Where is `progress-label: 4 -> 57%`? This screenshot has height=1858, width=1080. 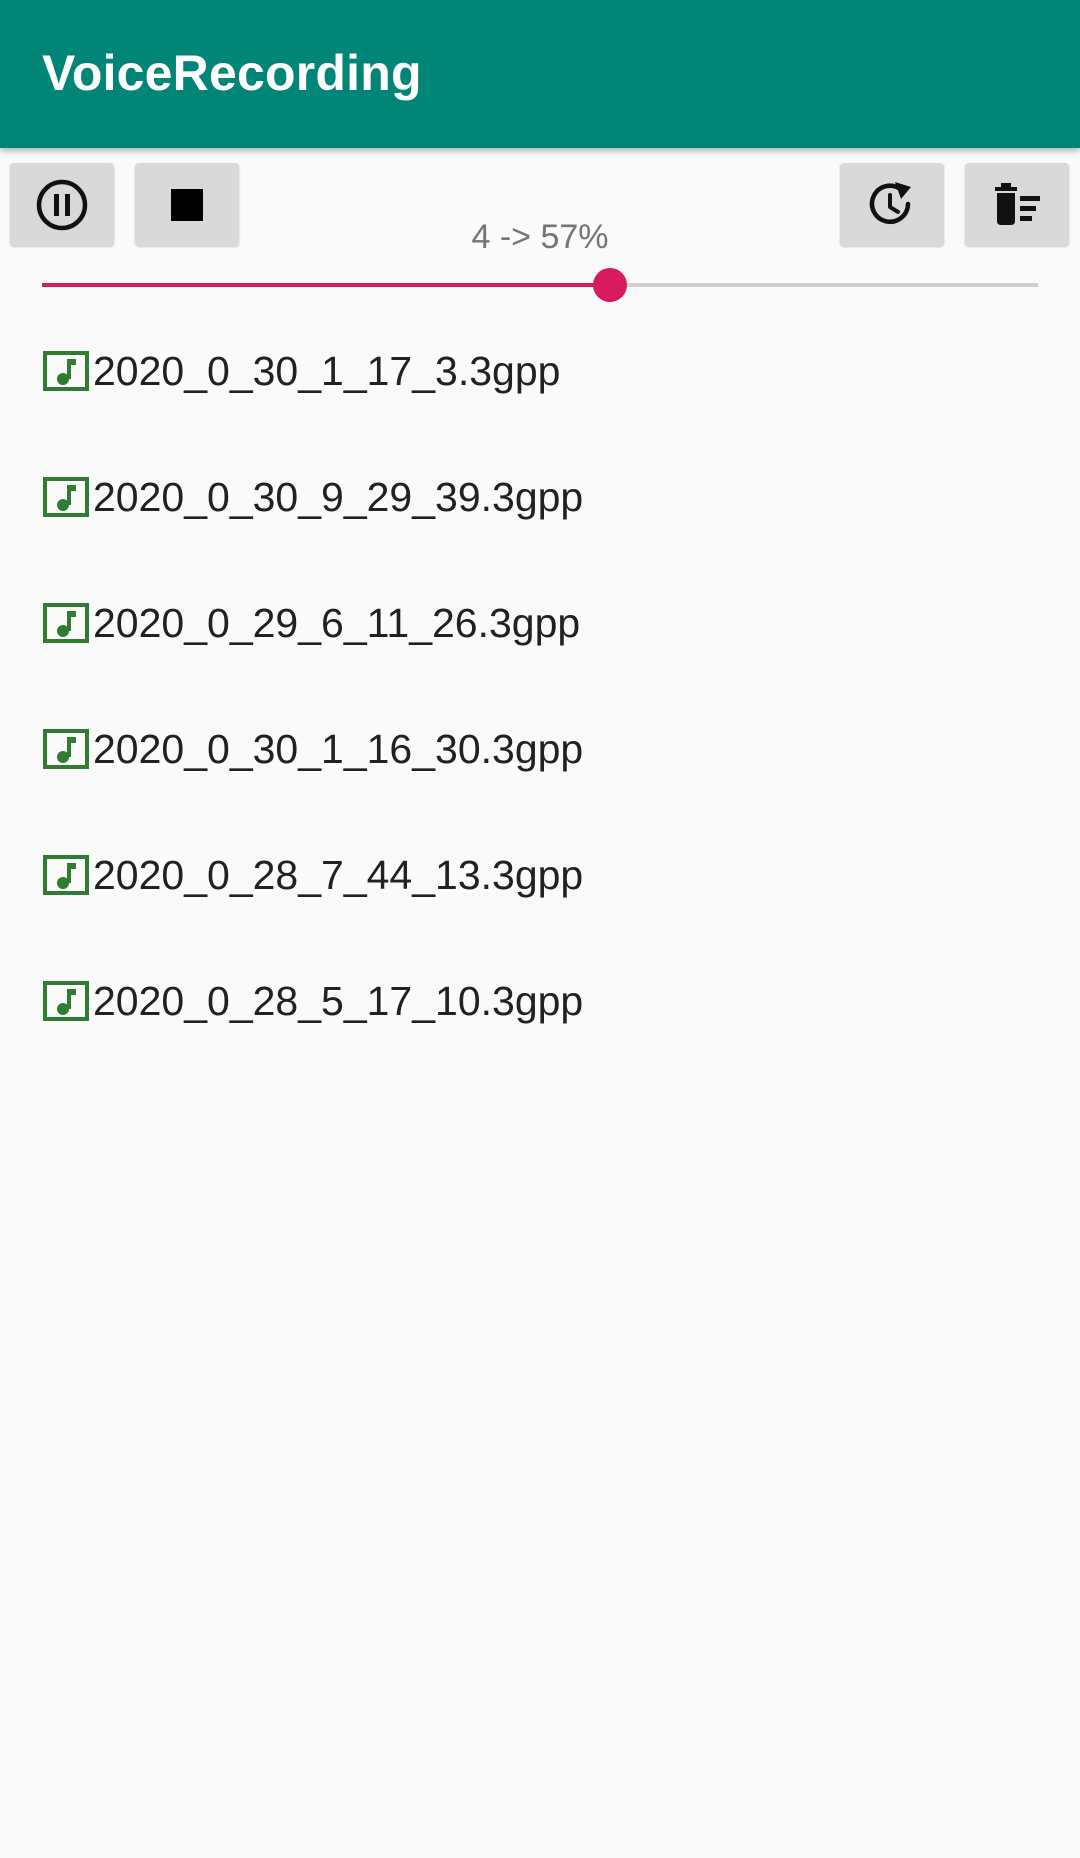
progress-label: 4 -> 57% is located at coordinates (540, 237).